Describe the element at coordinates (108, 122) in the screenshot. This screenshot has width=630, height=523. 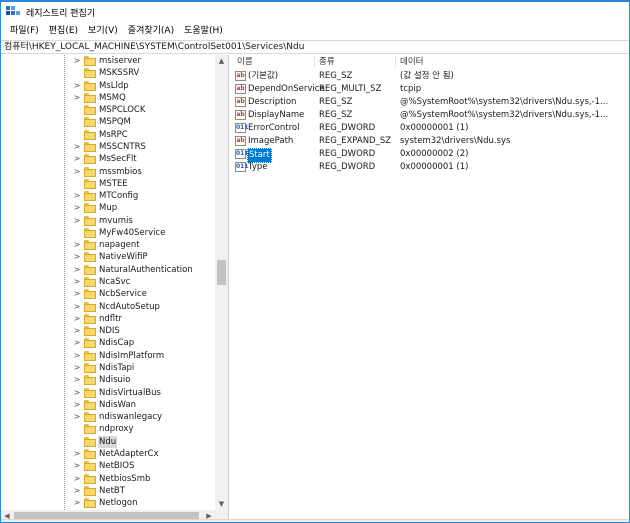
I see `tree-item: MSPQM` at that location.